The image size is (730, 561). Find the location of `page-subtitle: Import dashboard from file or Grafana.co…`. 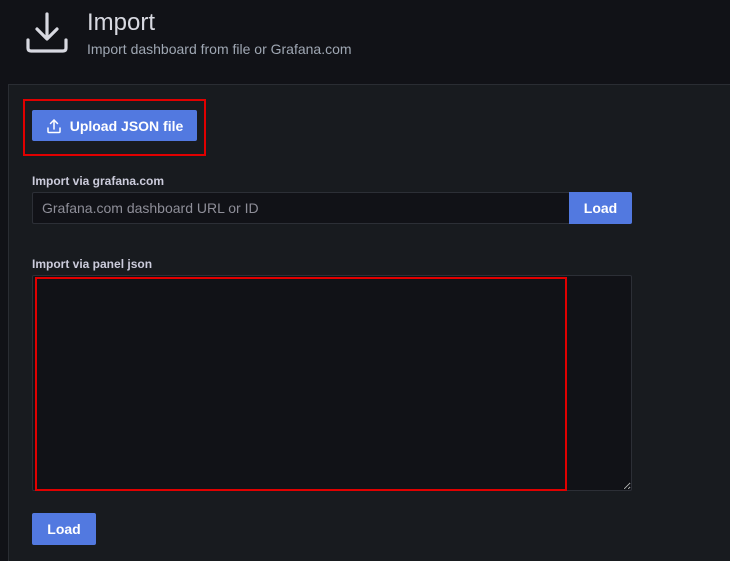

page-subtitle: Import dashboard from file or Grafana.co… is located at coordinates (219, 49).